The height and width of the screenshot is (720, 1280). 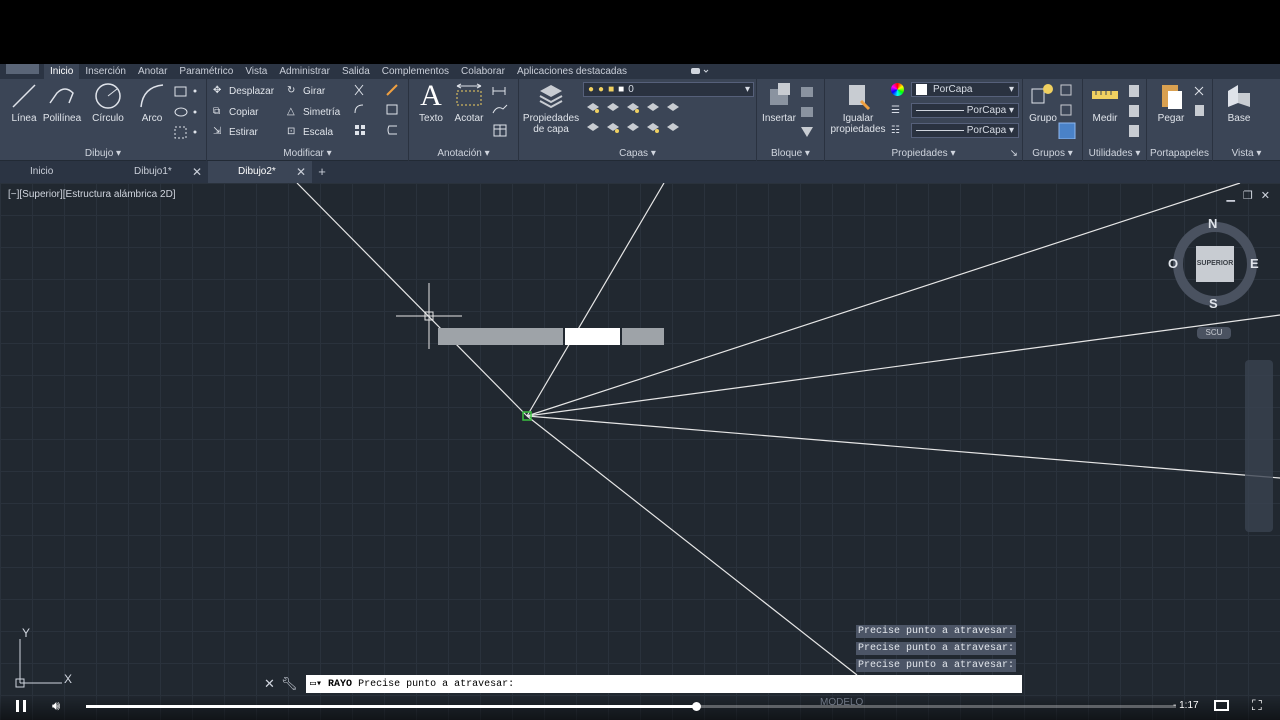 I want to click on compass-north: N, so click(x=1212, y=223).